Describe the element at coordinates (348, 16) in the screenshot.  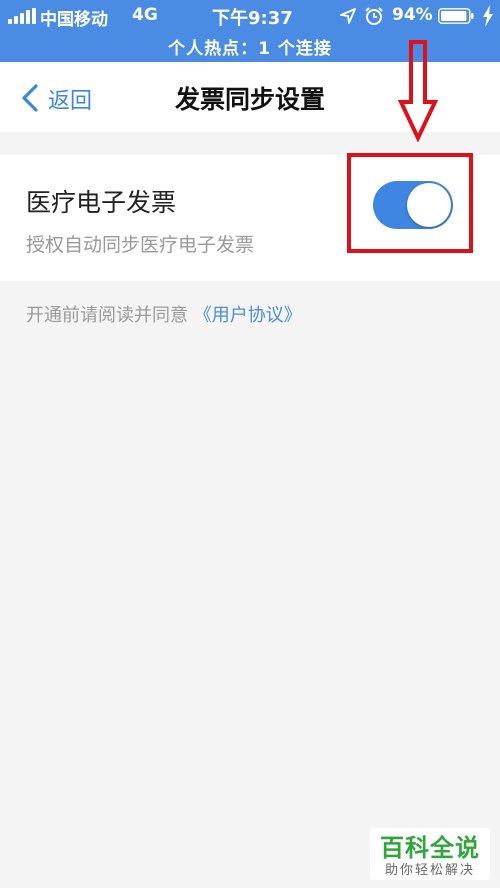
I see `location-icon` at that location.